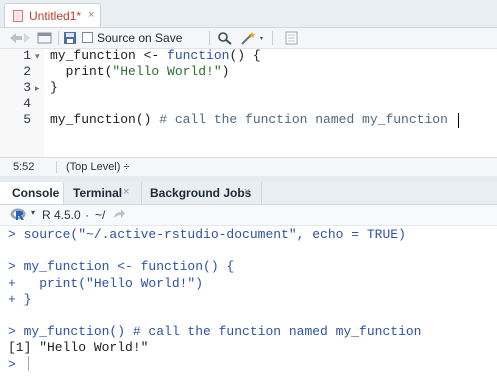 Image resolution: width=497 pixels, height=385 pixels. I want to click on save-icon, so click(70, 38).